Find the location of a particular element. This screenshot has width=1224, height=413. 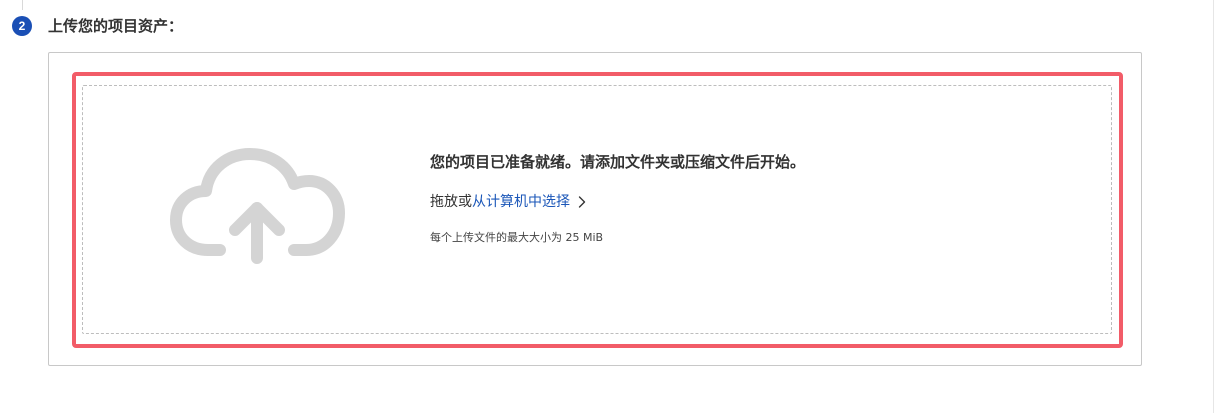

drag-or-choose-line: 拖放或 从计算机中选择 is located at coordinates (508, 202).